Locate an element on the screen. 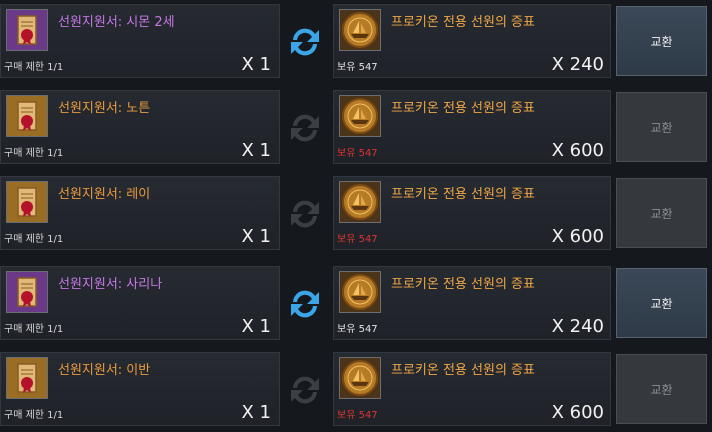 The height and width of the screenshot is (432, 712). item-name: 선원지원서: 레이 is located at coordinates (104, 194).